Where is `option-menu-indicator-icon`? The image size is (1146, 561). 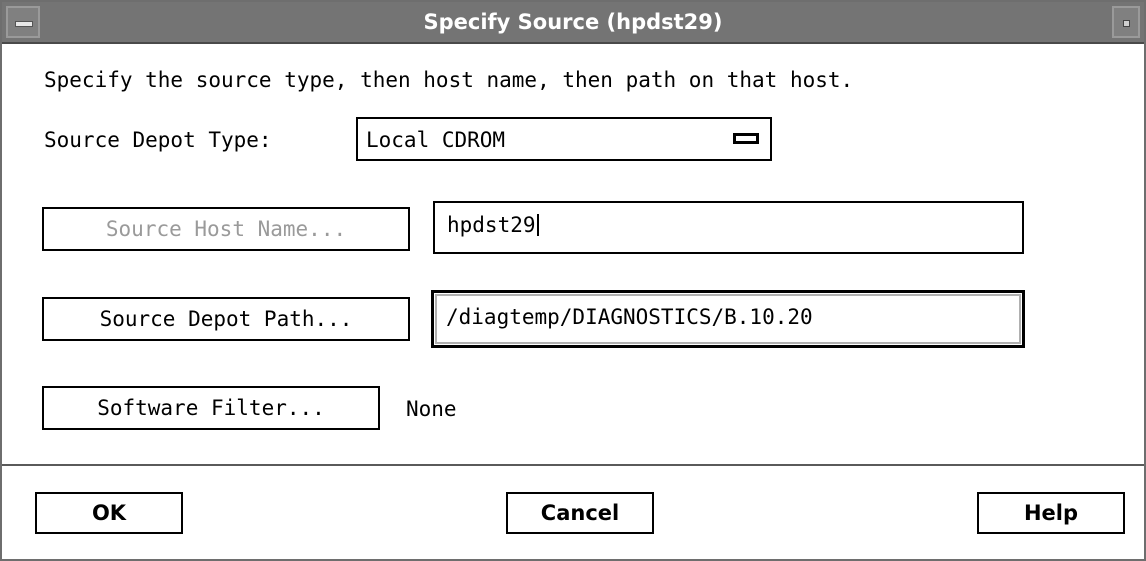 option-menu-indicator-icon is located at coordinates (746, 138).